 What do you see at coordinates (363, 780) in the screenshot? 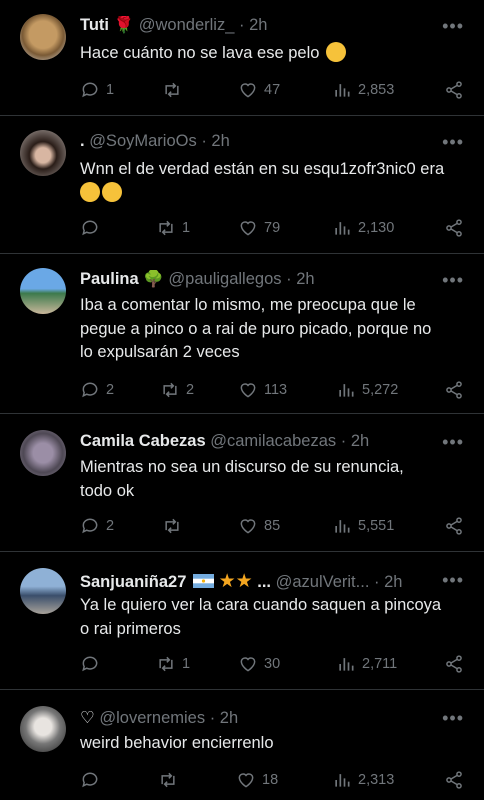
I see `views-button: 2,313` at bounding box center [363, 780].